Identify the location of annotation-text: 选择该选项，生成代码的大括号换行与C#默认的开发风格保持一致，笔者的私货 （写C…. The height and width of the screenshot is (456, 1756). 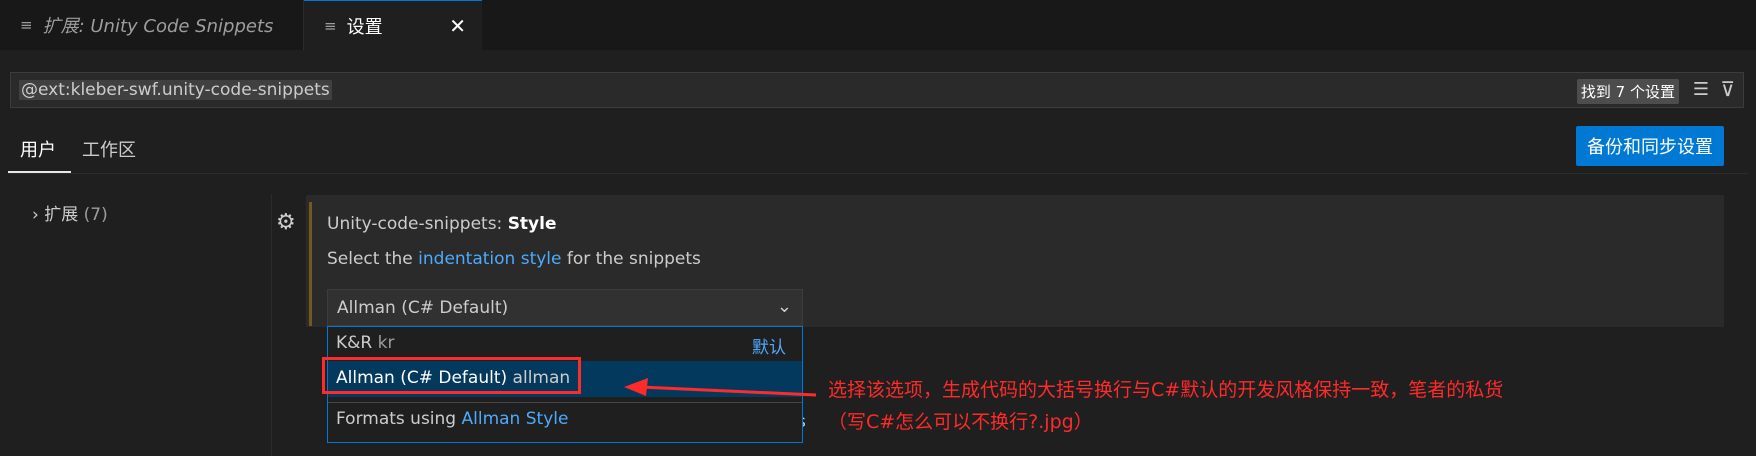
(1165, 406).